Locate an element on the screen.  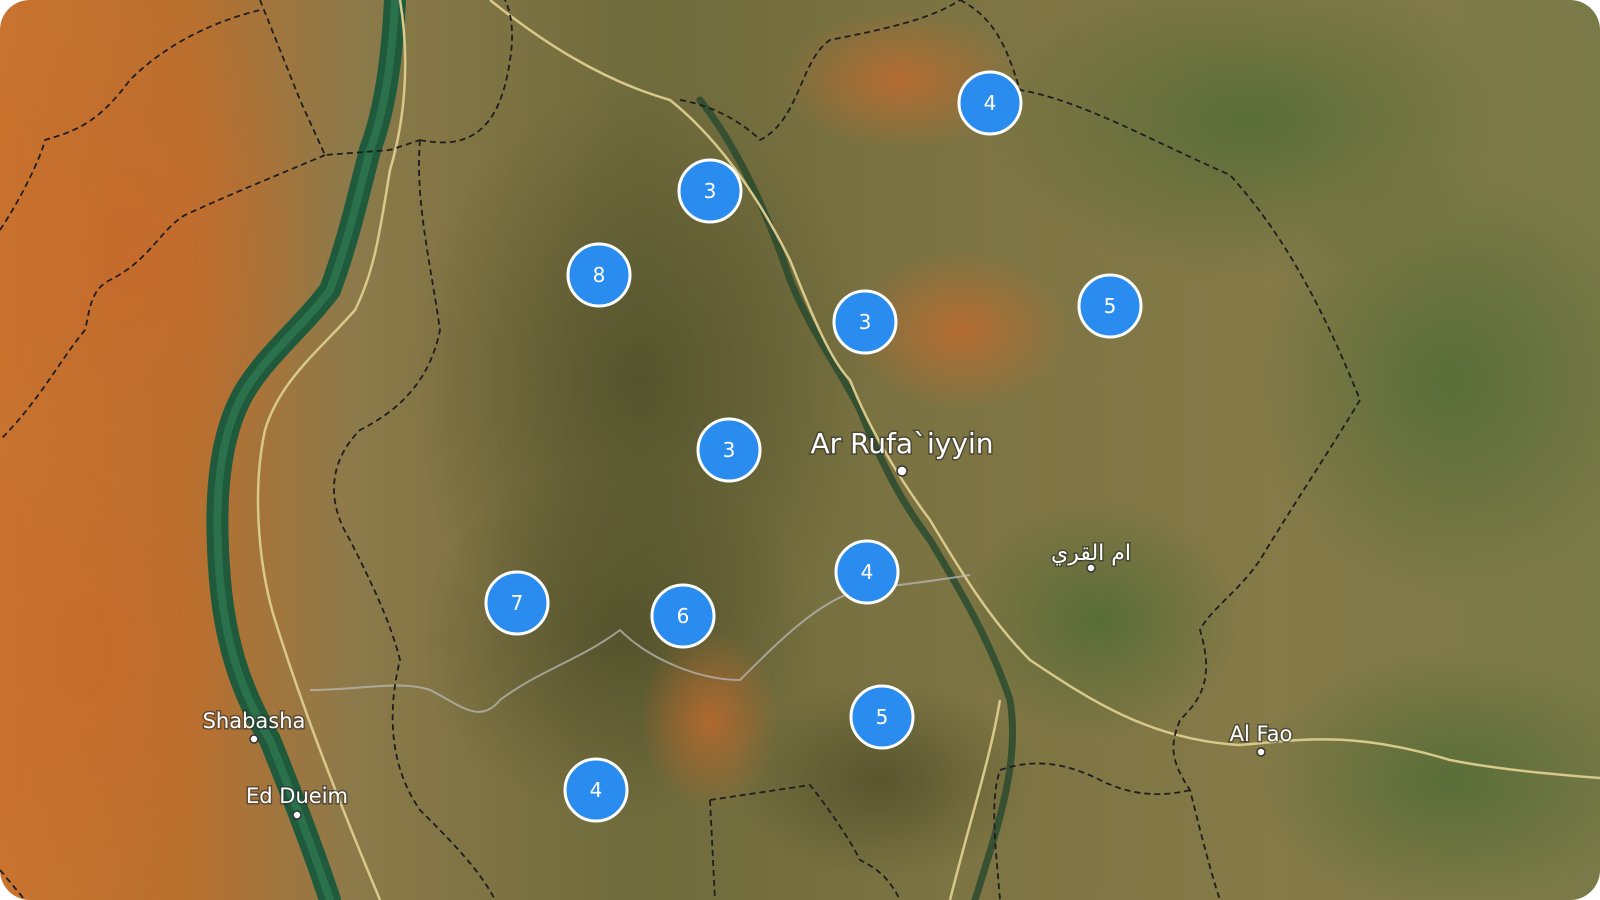
cluster-count: 7 is located at coordinates (517, 603).